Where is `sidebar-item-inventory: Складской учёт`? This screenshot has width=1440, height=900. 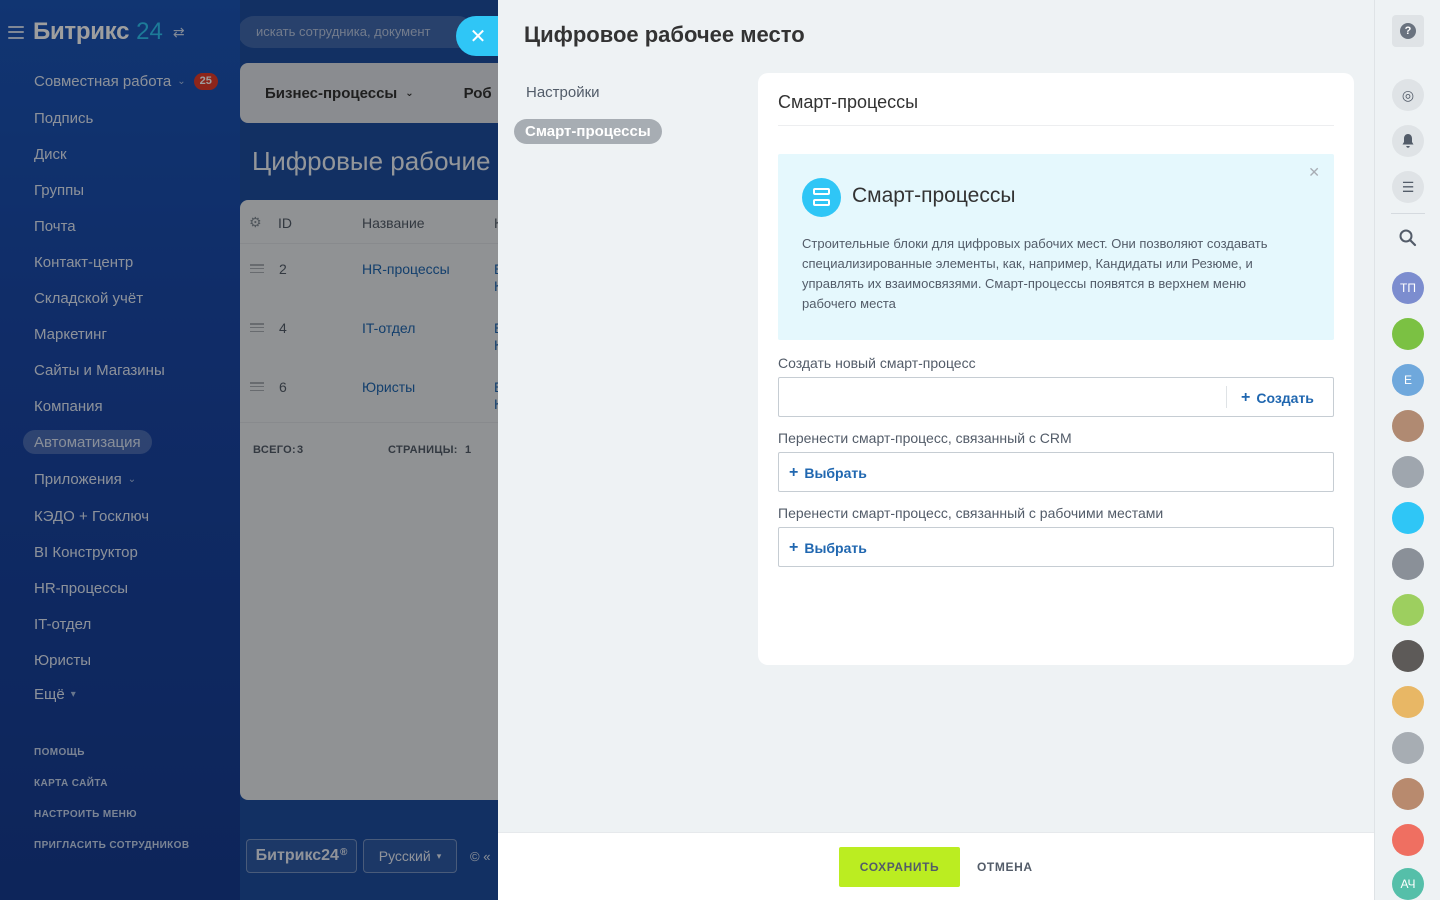
sidebar-item-inventory: Складской учёт is located at coordinates (88, 298).